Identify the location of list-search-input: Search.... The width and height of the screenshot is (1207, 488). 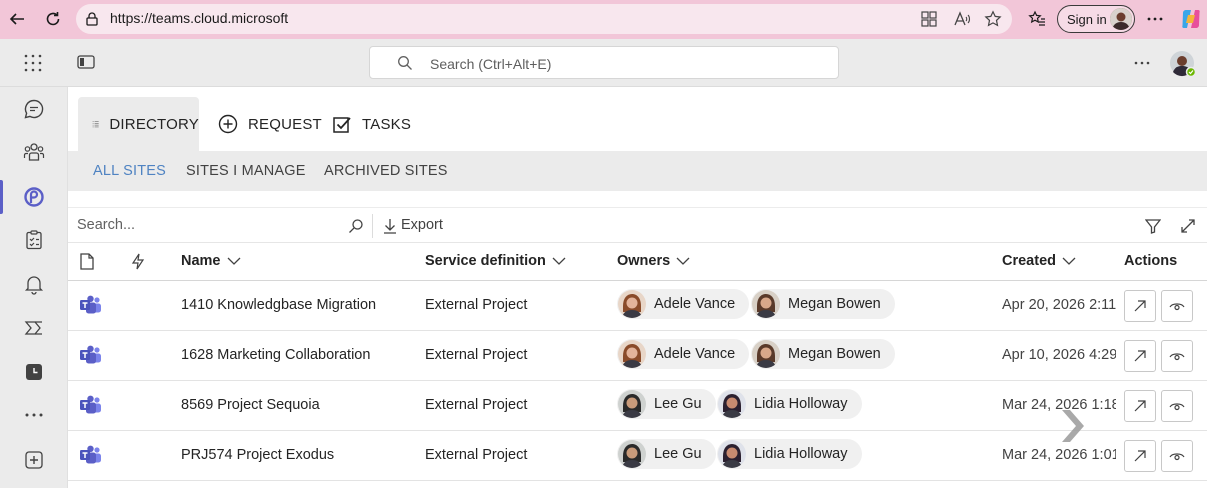
(106, 225).